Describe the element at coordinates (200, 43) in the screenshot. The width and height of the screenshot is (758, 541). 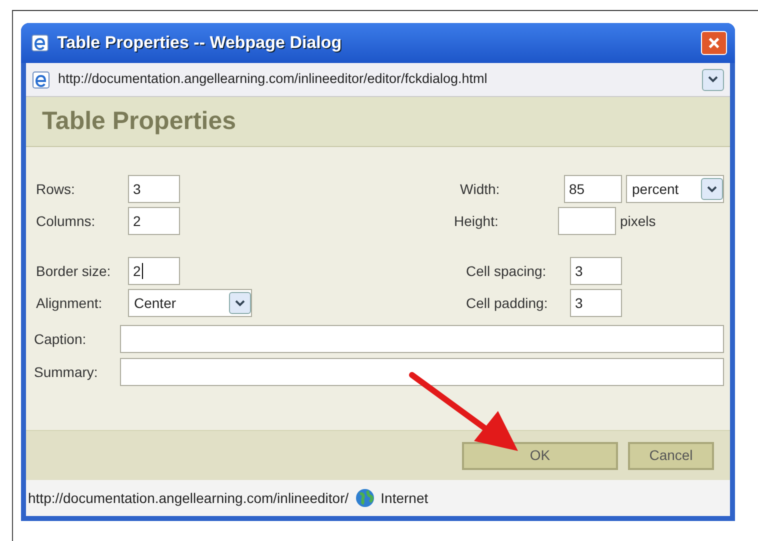
I see `window-title: Table Properties -- Webpage Dialog` at that location.